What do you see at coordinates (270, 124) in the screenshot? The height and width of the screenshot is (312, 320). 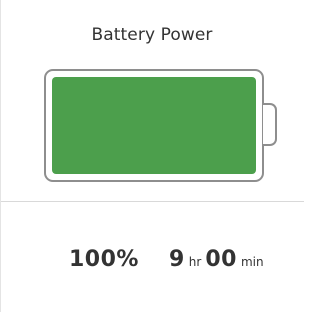 I see `battery-terminal-cap` at bounding box center [270, 124].